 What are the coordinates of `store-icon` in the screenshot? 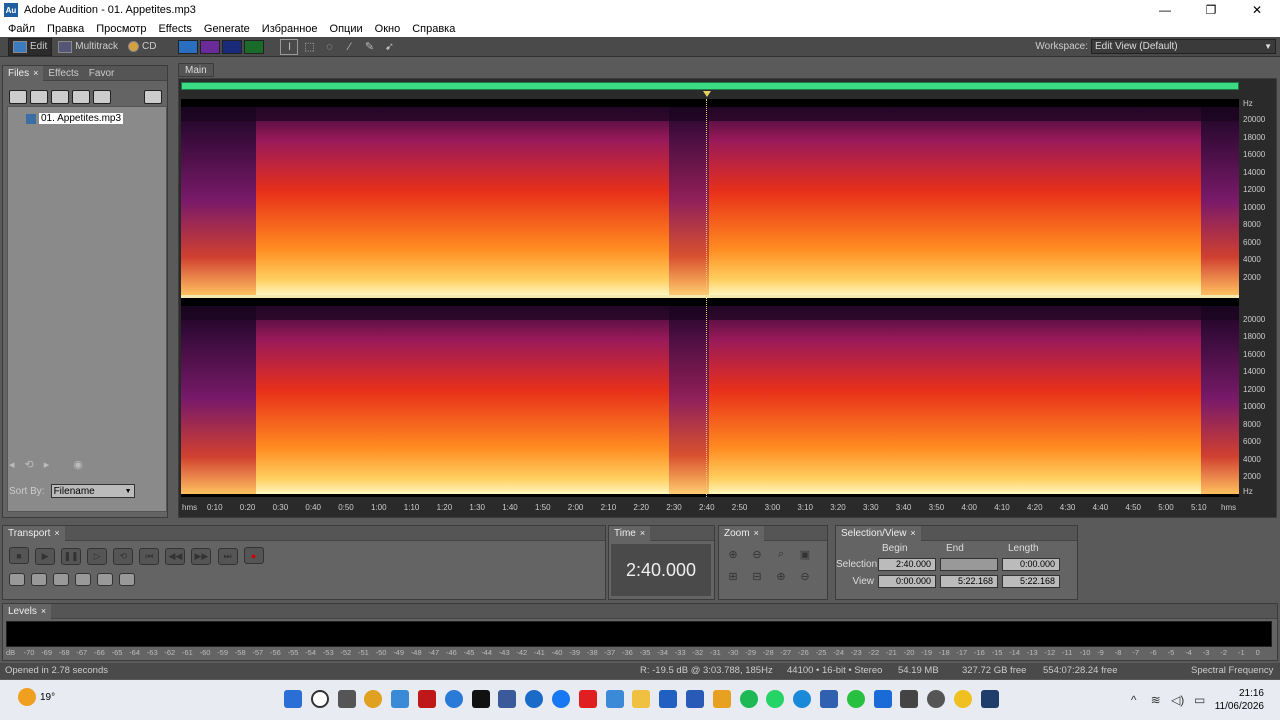 It's located at (400, 699).